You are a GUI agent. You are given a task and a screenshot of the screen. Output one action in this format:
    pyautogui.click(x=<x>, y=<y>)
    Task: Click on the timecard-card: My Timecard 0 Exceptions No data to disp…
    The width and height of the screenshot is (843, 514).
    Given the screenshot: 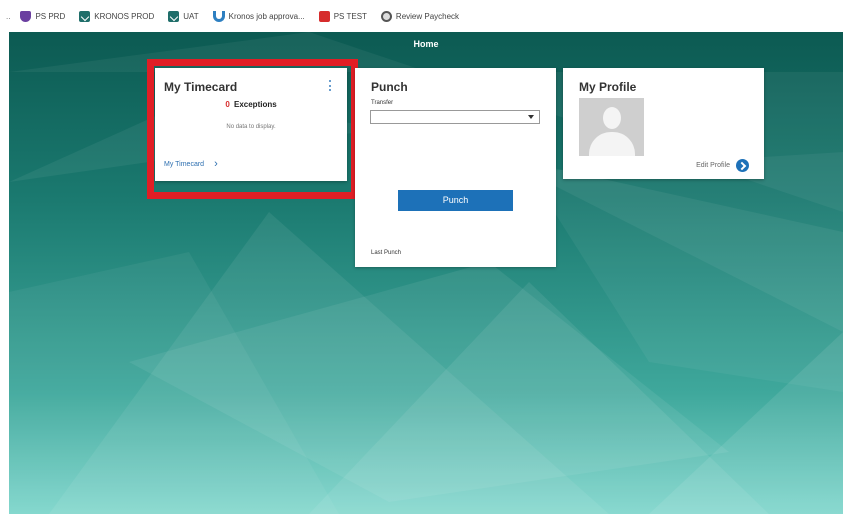 What is the action you would take?
    pyautogui.click(x=251, y=124)
    